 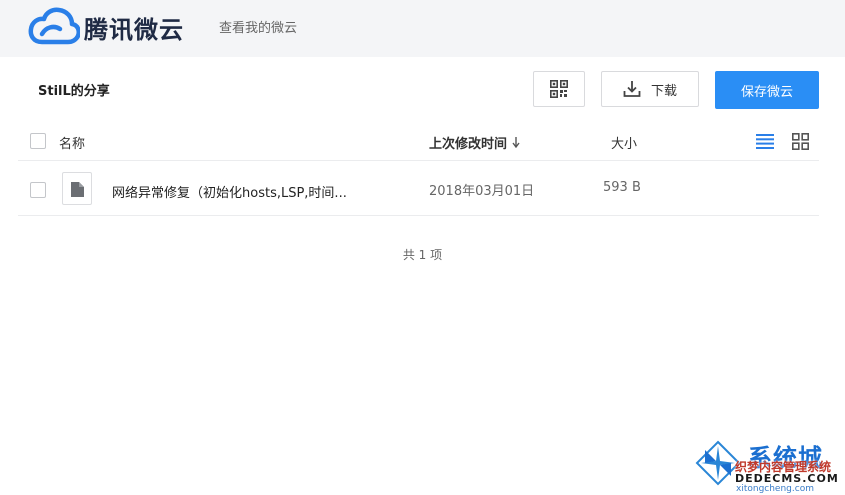 I want to click on column-header-modified-time: 上次修改时间, so click(x=474, y=142).